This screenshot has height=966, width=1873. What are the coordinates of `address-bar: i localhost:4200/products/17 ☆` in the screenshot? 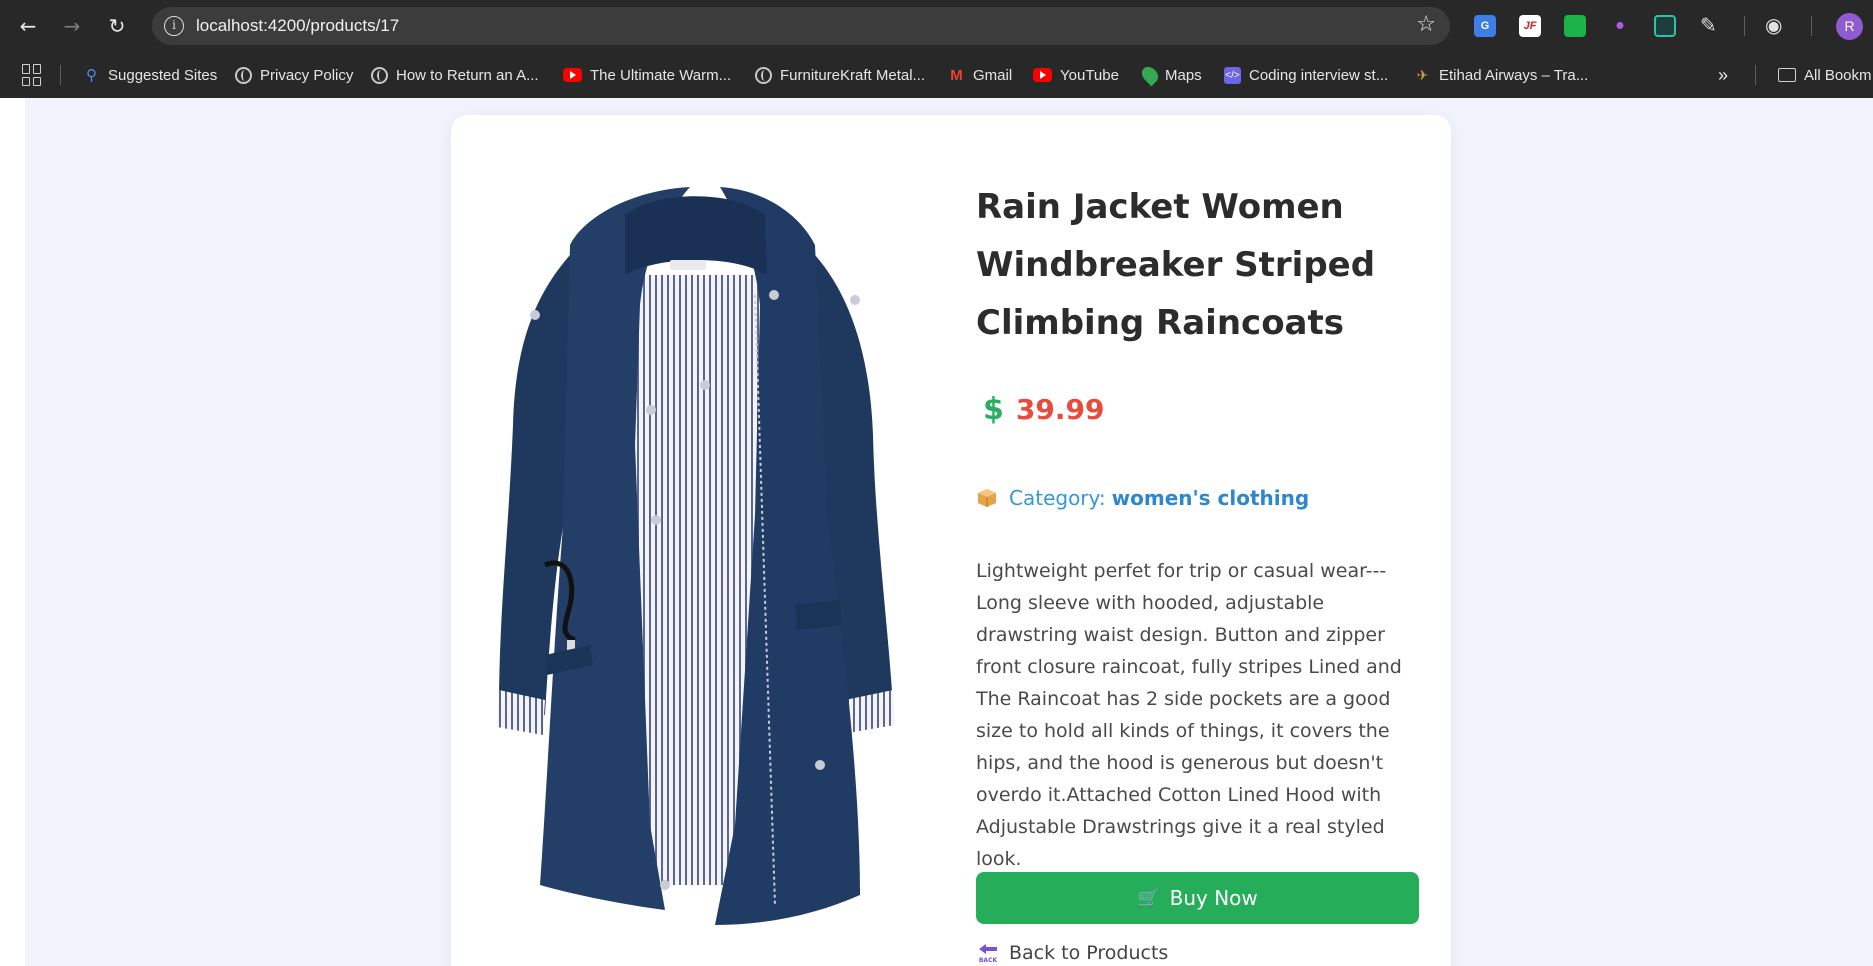 It's located at (801, 26).